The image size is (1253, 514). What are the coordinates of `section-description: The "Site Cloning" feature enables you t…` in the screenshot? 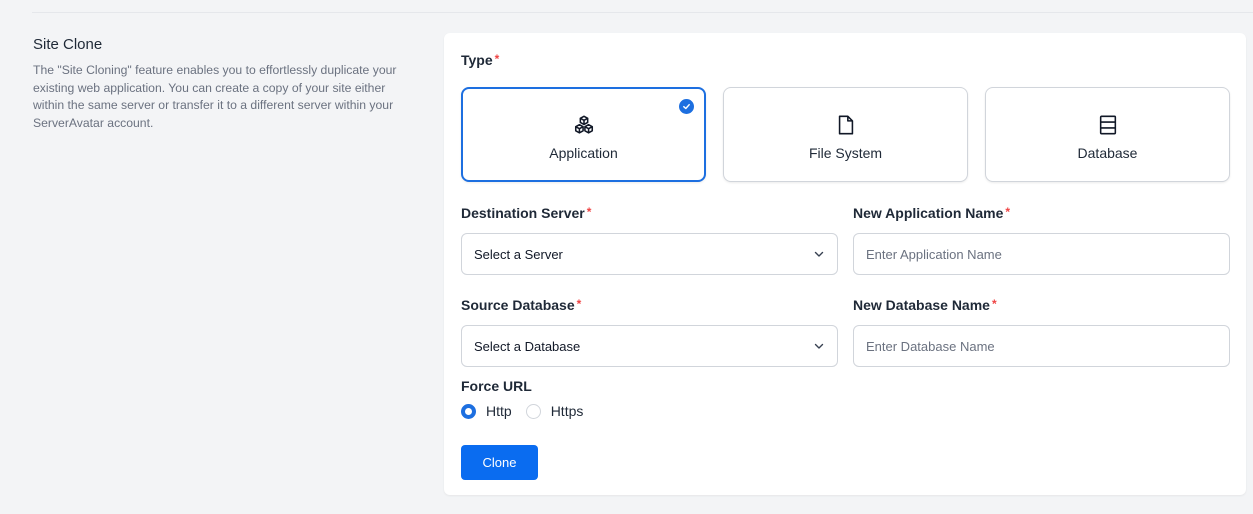 It's located at (215, 96).